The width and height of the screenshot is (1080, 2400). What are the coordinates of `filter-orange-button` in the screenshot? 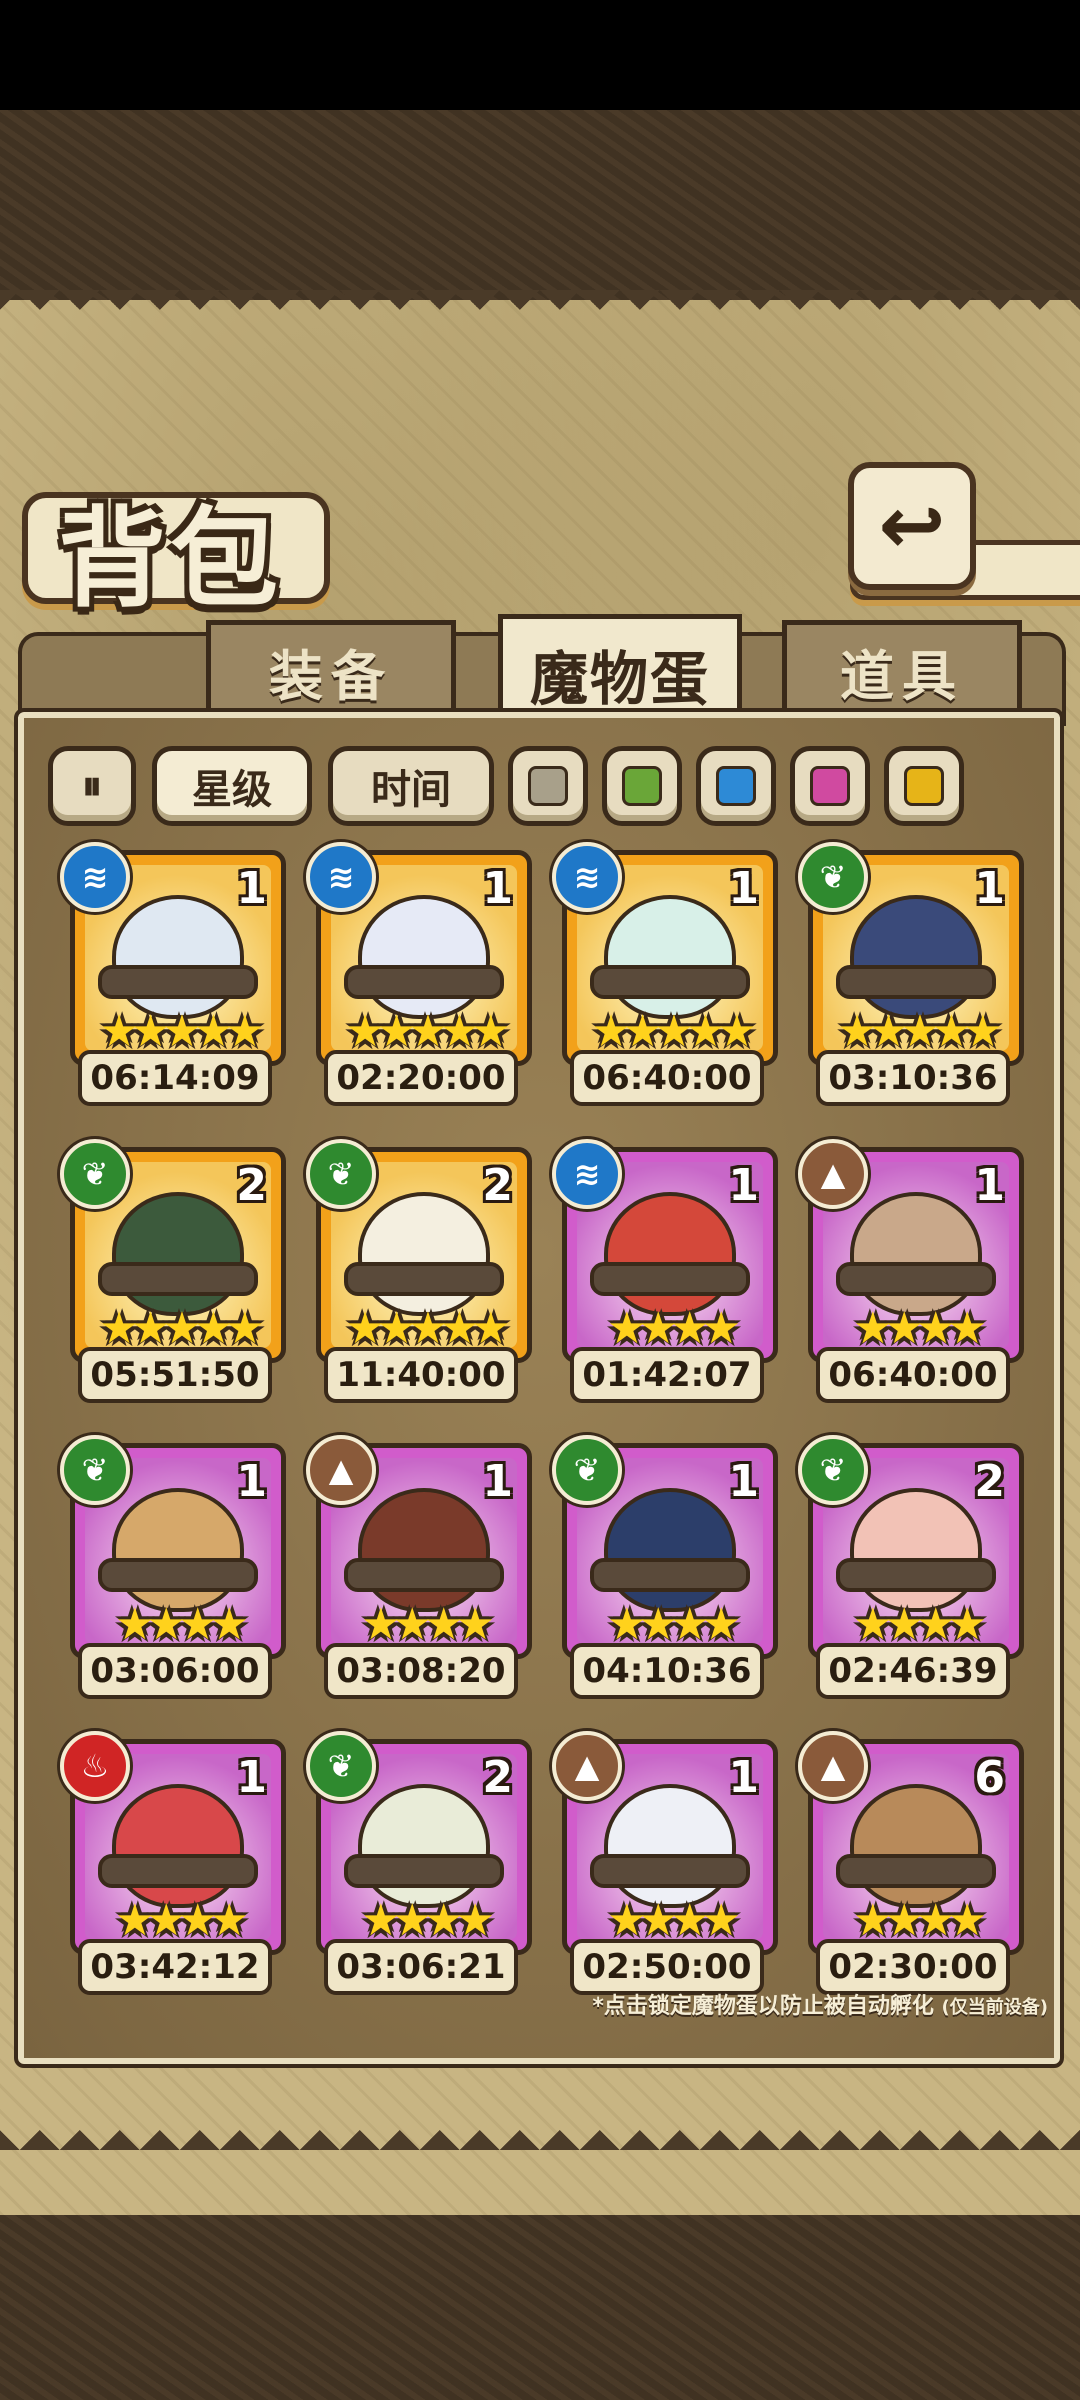 It's located at (924, 786).